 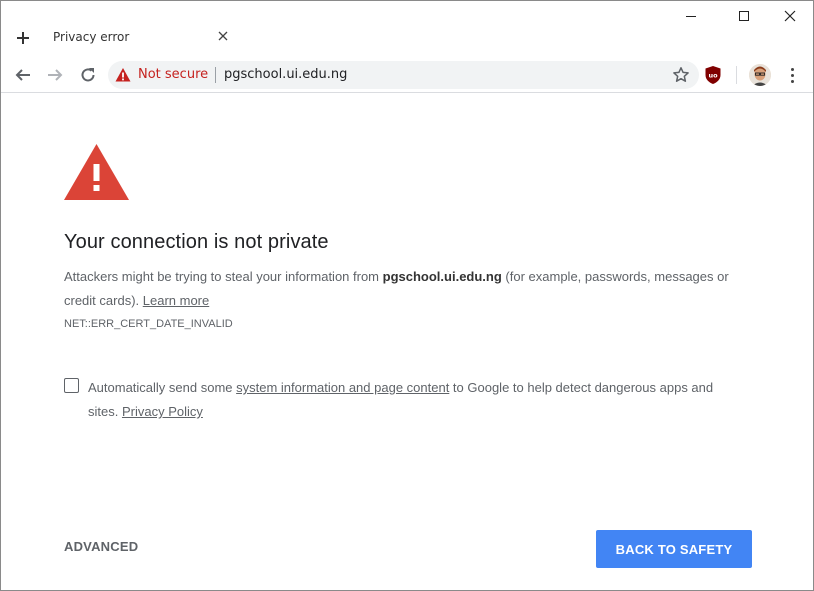 I want to click on minimize-button, so click(x=691, y=16).